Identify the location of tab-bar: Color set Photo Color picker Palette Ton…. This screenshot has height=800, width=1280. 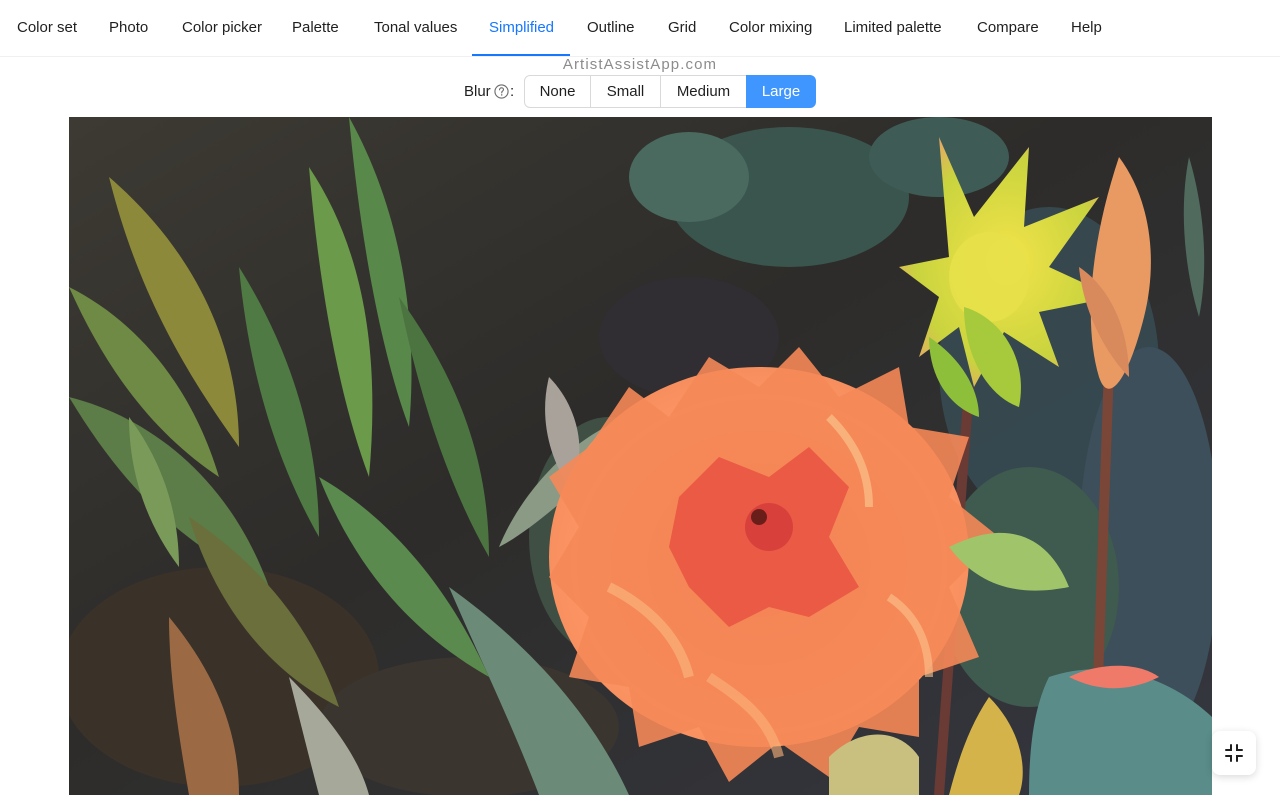
(640, 28).